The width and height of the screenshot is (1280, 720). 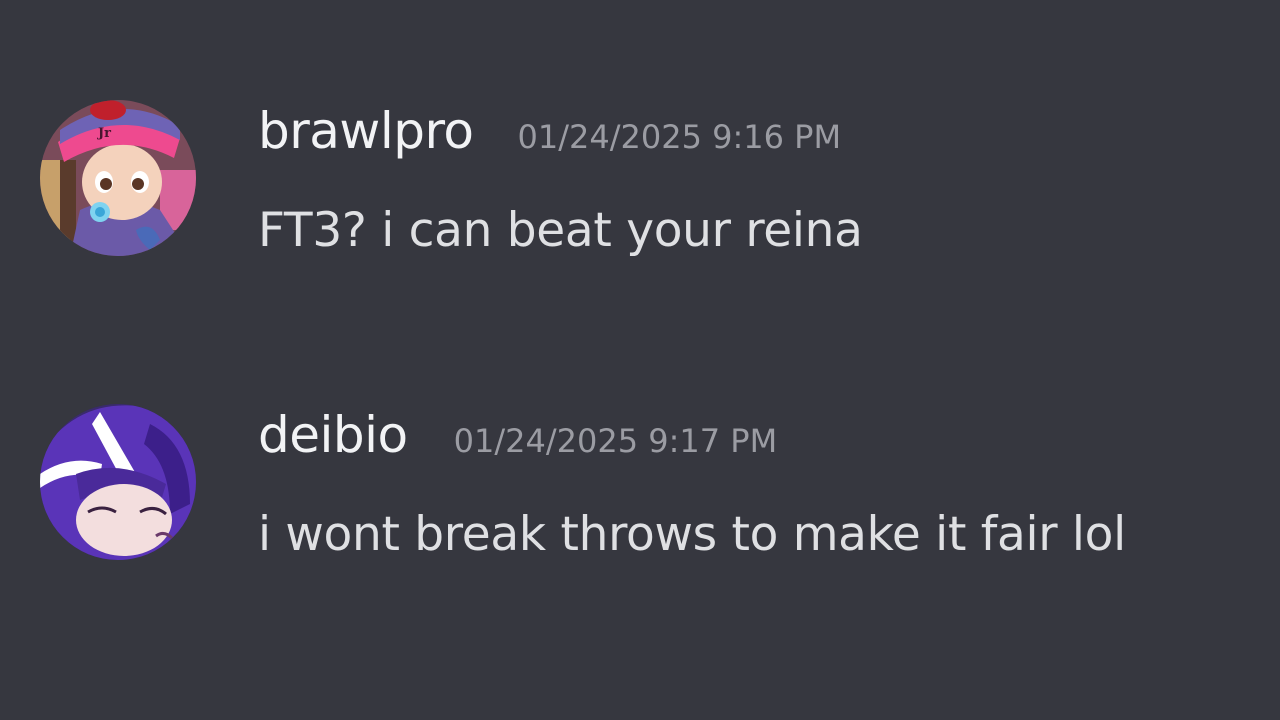 What do you see at coordinates (104, 133) in the screenshot?
I see `avatar-hat-text: Jr` at bounding box center [104, 133].